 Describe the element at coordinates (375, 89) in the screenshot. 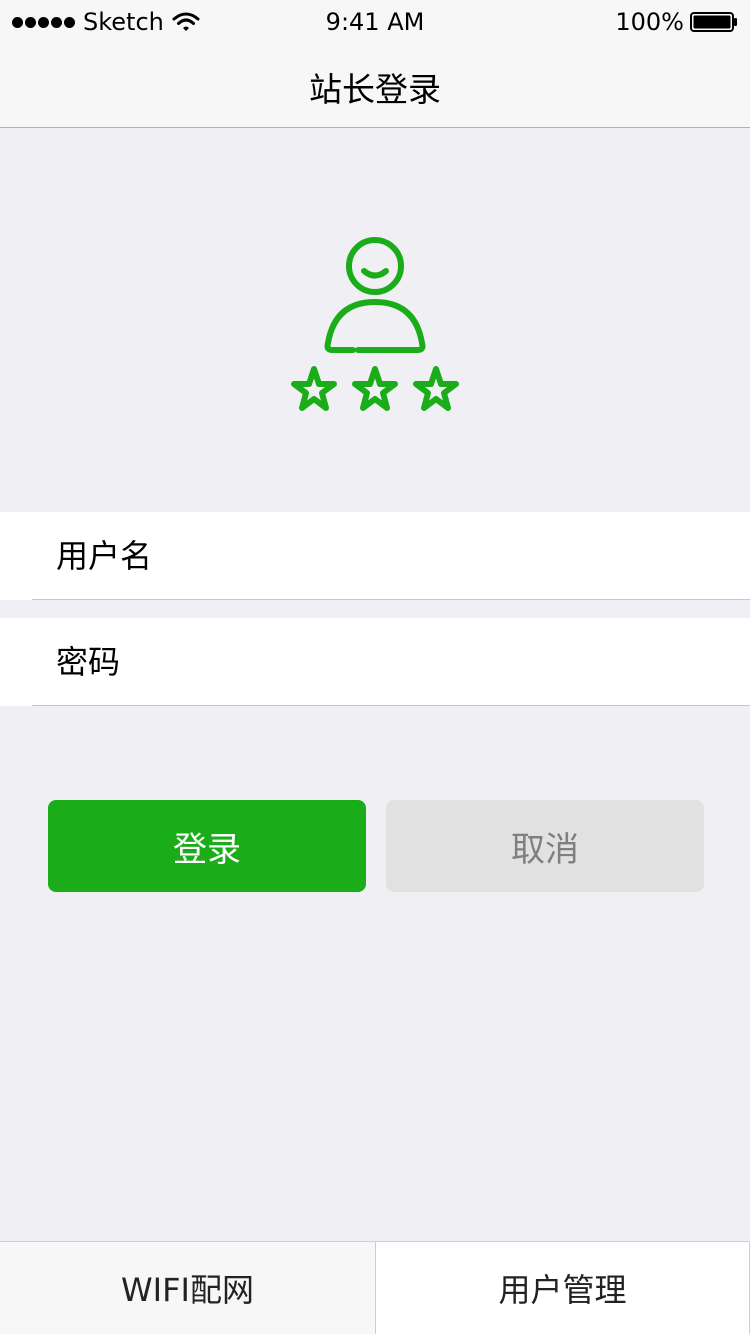

I see `page-title: 站长登录` at that location.